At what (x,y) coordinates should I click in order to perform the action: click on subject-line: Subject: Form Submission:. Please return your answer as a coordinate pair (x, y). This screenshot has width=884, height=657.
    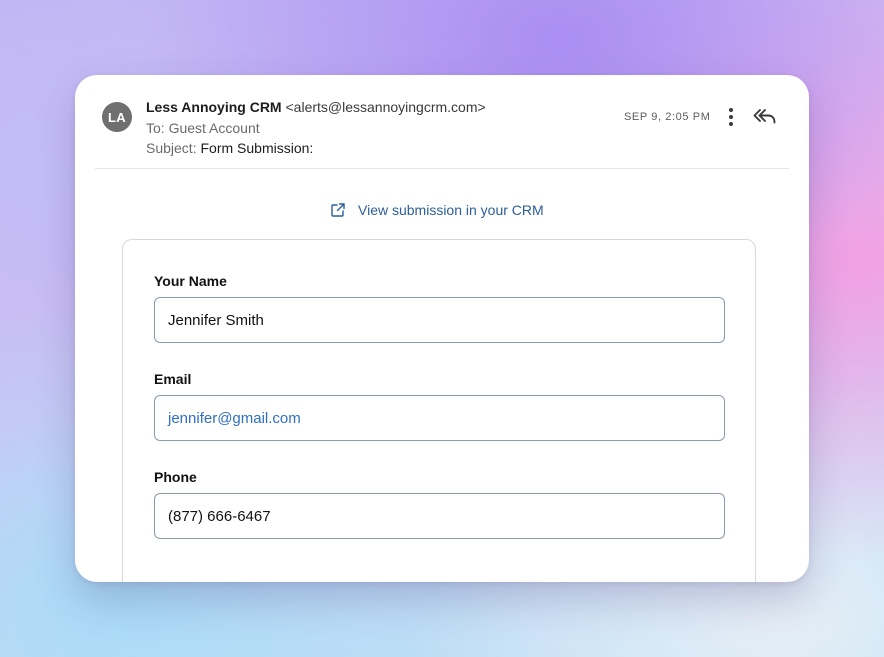
    Looking at the image, I should click on (229, 148).